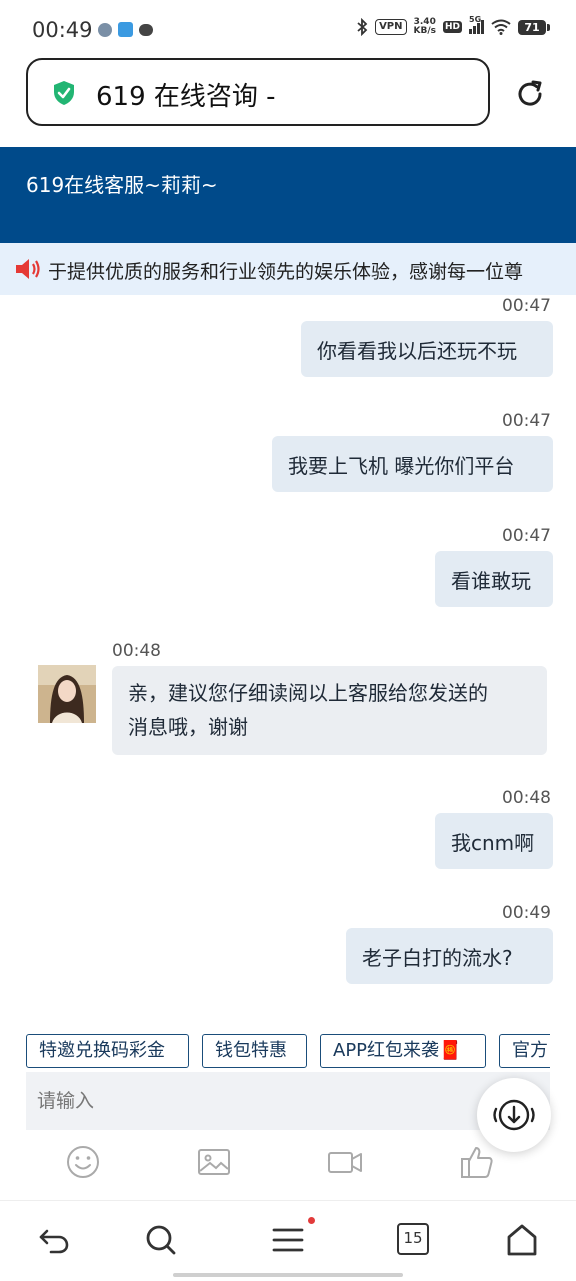  I want to click on download-float-button, so click(514, 1115).